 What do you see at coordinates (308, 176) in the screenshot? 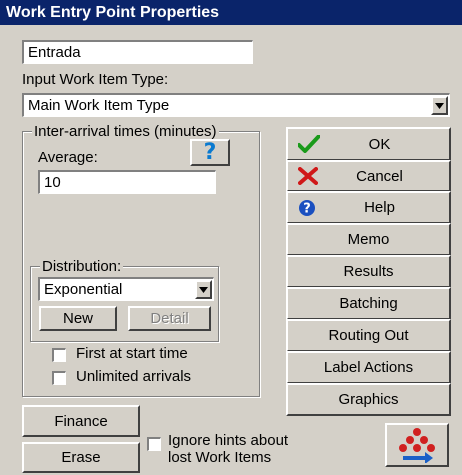
I see `x-icon` at bounding box center [308, 176].